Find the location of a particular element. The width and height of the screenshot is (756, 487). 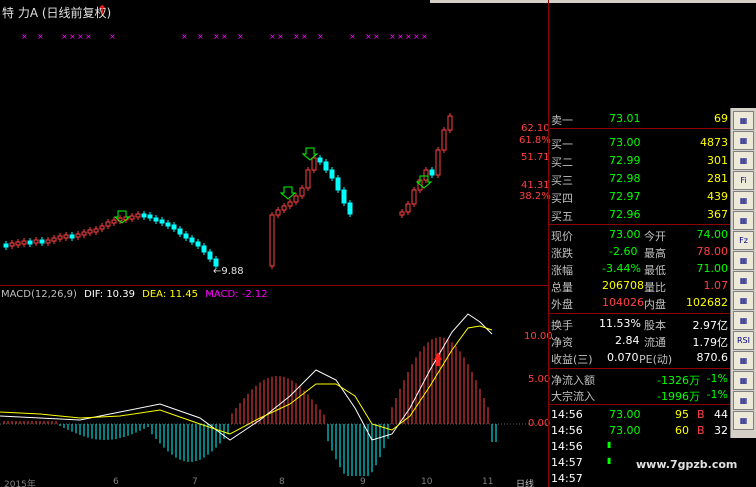

order-label: 买一 is located at coordinates (562, 144).